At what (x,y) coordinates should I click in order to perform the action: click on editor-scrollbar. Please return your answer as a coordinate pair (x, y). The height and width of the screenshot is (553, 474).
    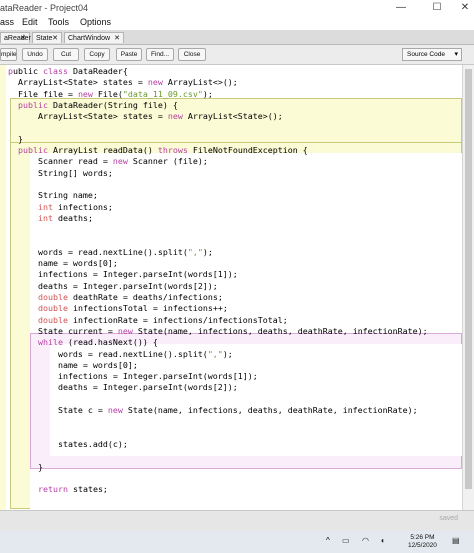
    Looking at the image, I should click on (468, 287).